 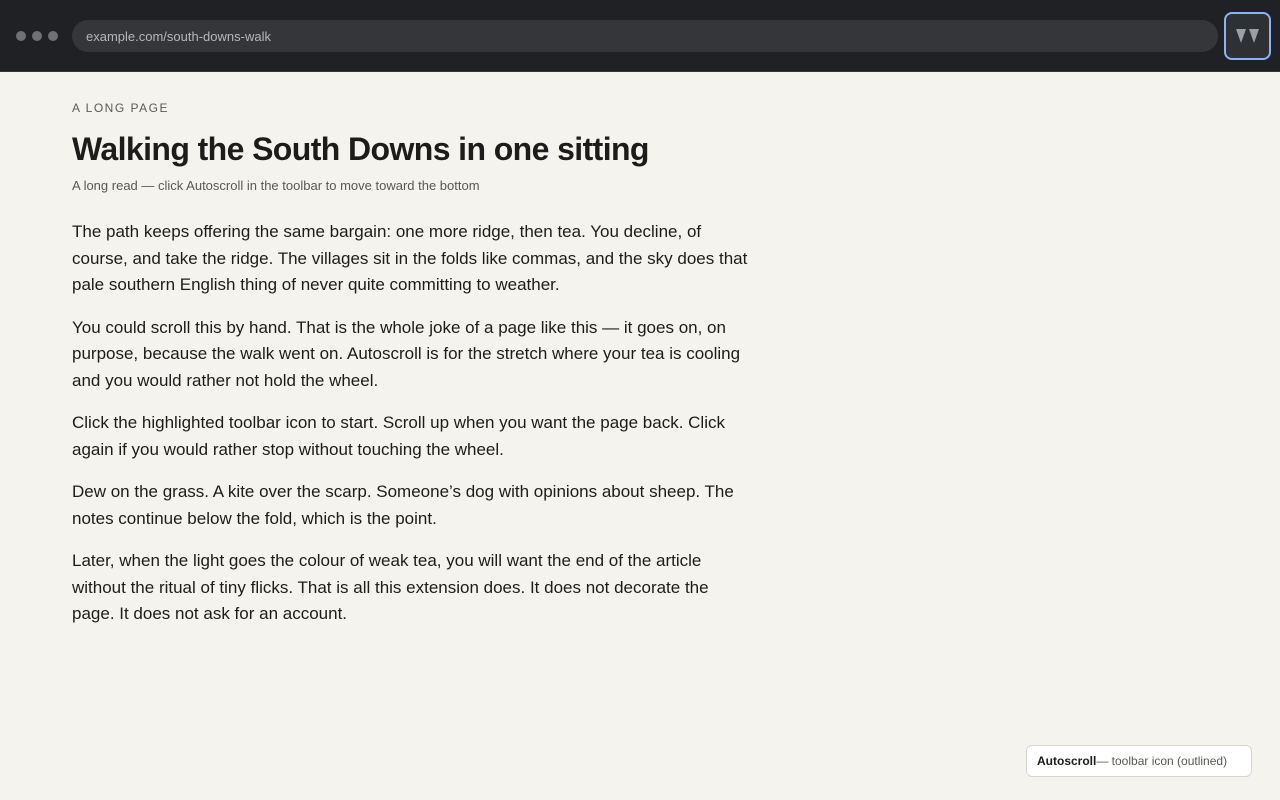 What do you see at coordinates (1067, 761) in the screenshot?
I see `hint-extension-name: Autoscroll` at bounding box center [1067, 761].